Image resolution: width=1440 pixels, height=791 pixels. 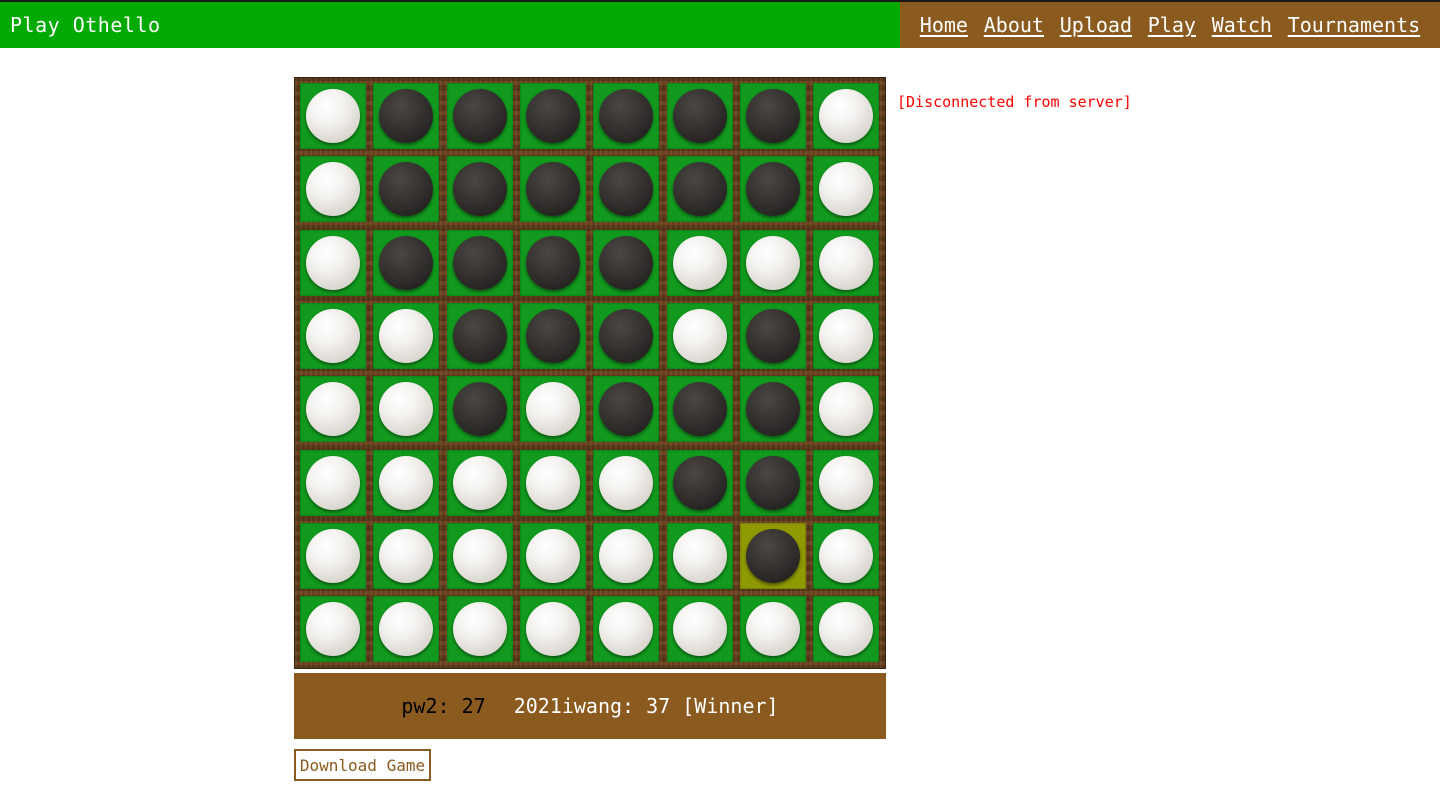 I want to click on nav-link-watch: Watch, so click(x=1242, y=25).